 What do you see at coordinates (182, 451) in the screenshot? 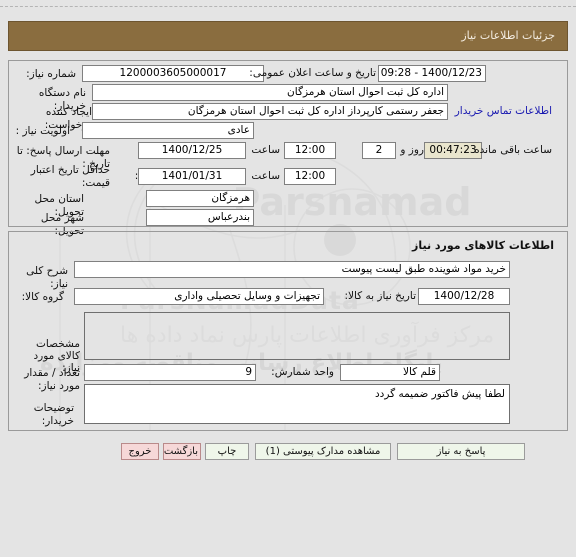
I see `back-button: بازگشت` at bounding box center [182, 451].